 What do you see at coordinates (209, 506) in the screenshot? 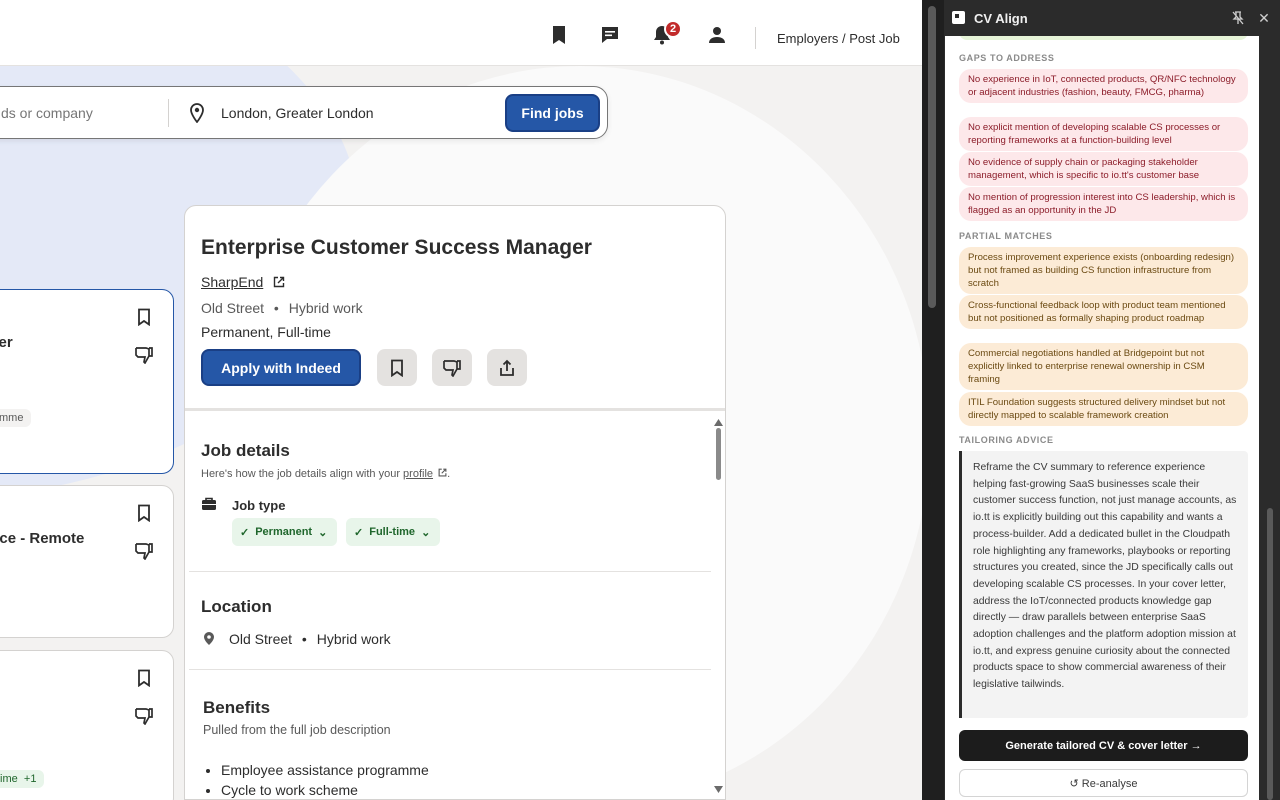
I see `briefcase-icon` at bounding box center [209, 506].